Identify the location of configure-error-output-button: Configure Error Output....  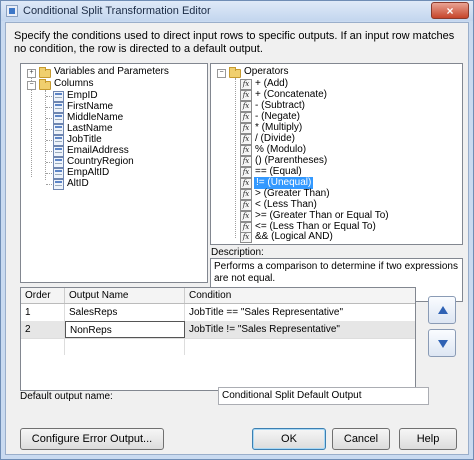
(92, 439).